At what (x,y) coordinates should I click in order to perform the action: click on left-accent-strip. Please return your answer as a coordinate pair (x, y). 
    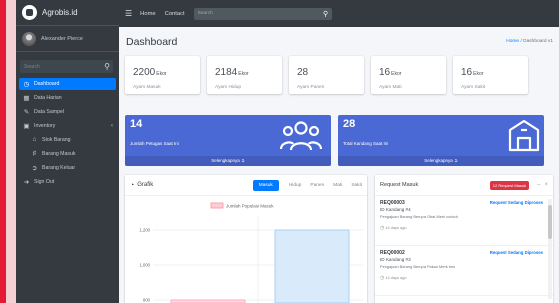
    Looking at the image, I should click on (11, 151).